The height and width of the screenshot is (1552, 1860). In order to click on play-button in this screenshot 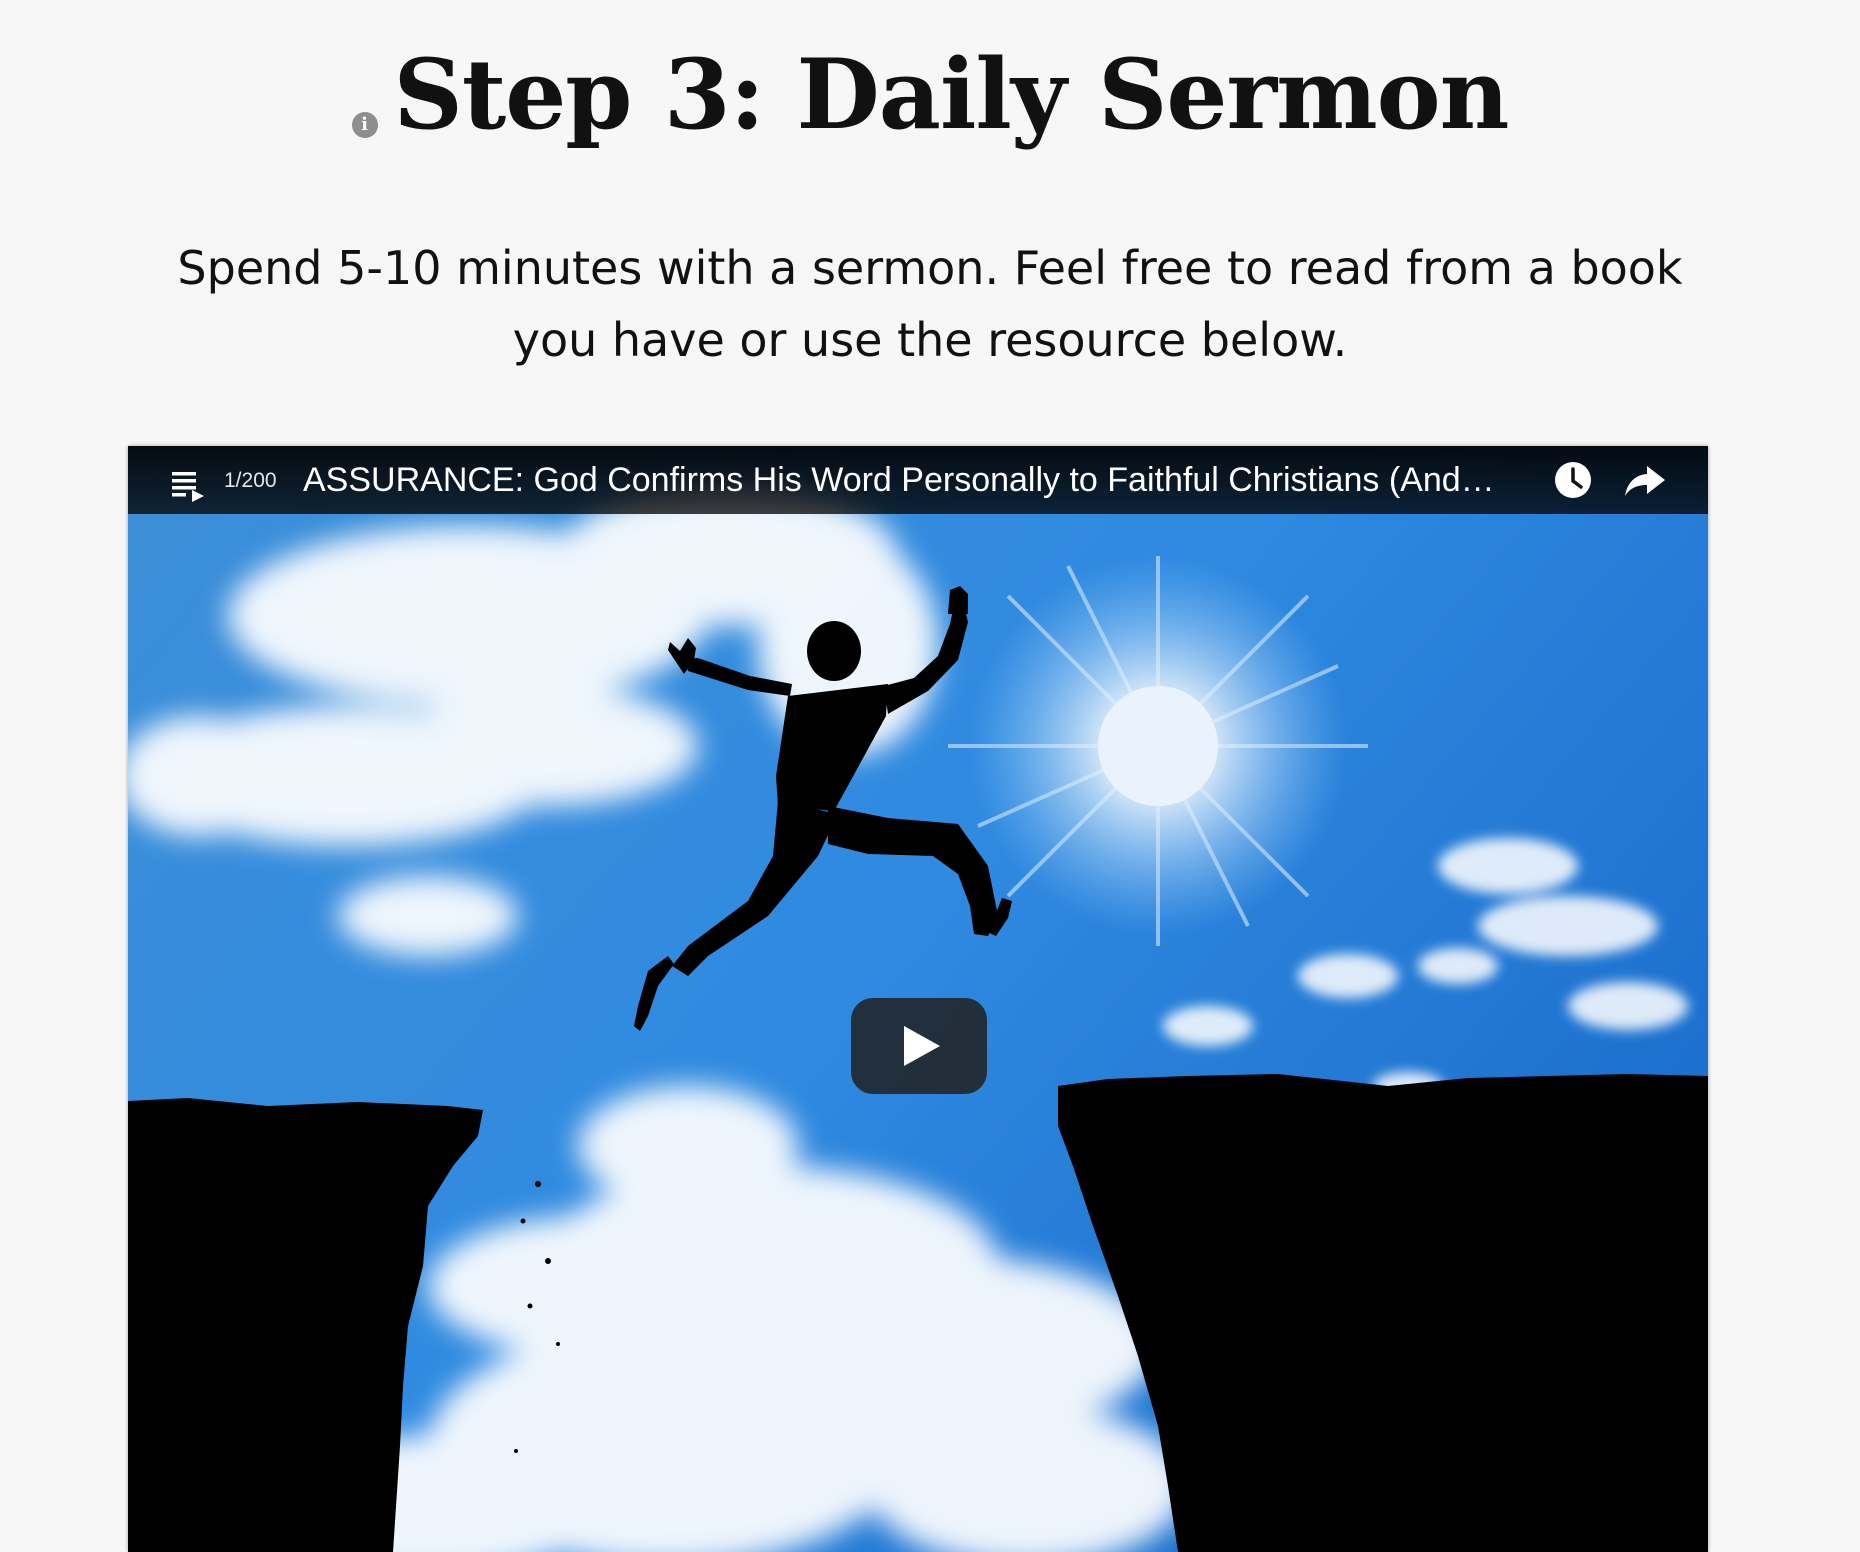, I will do `click(919, 1046)`.